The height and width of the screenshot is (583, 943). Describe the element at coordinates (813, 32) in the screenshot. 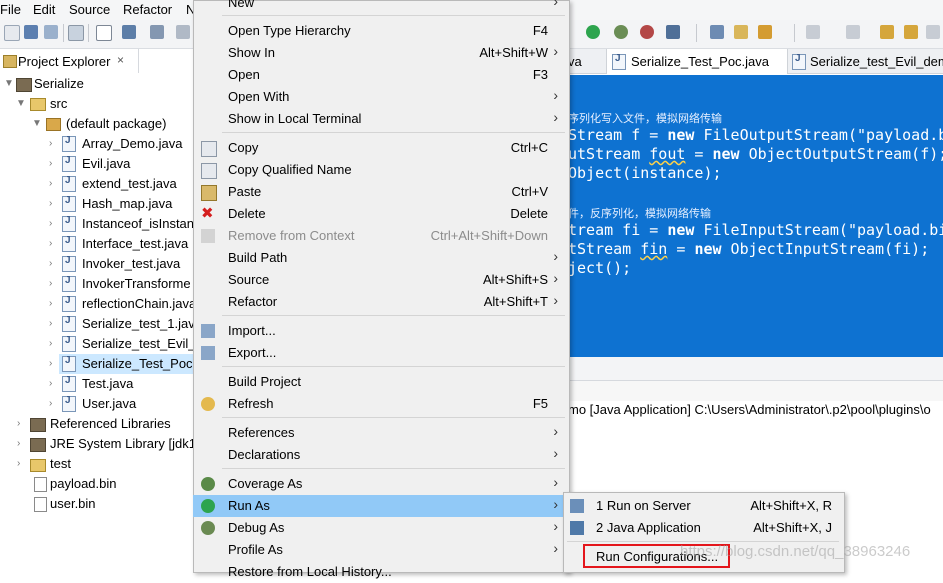

I see `annotation-icon` at that location.